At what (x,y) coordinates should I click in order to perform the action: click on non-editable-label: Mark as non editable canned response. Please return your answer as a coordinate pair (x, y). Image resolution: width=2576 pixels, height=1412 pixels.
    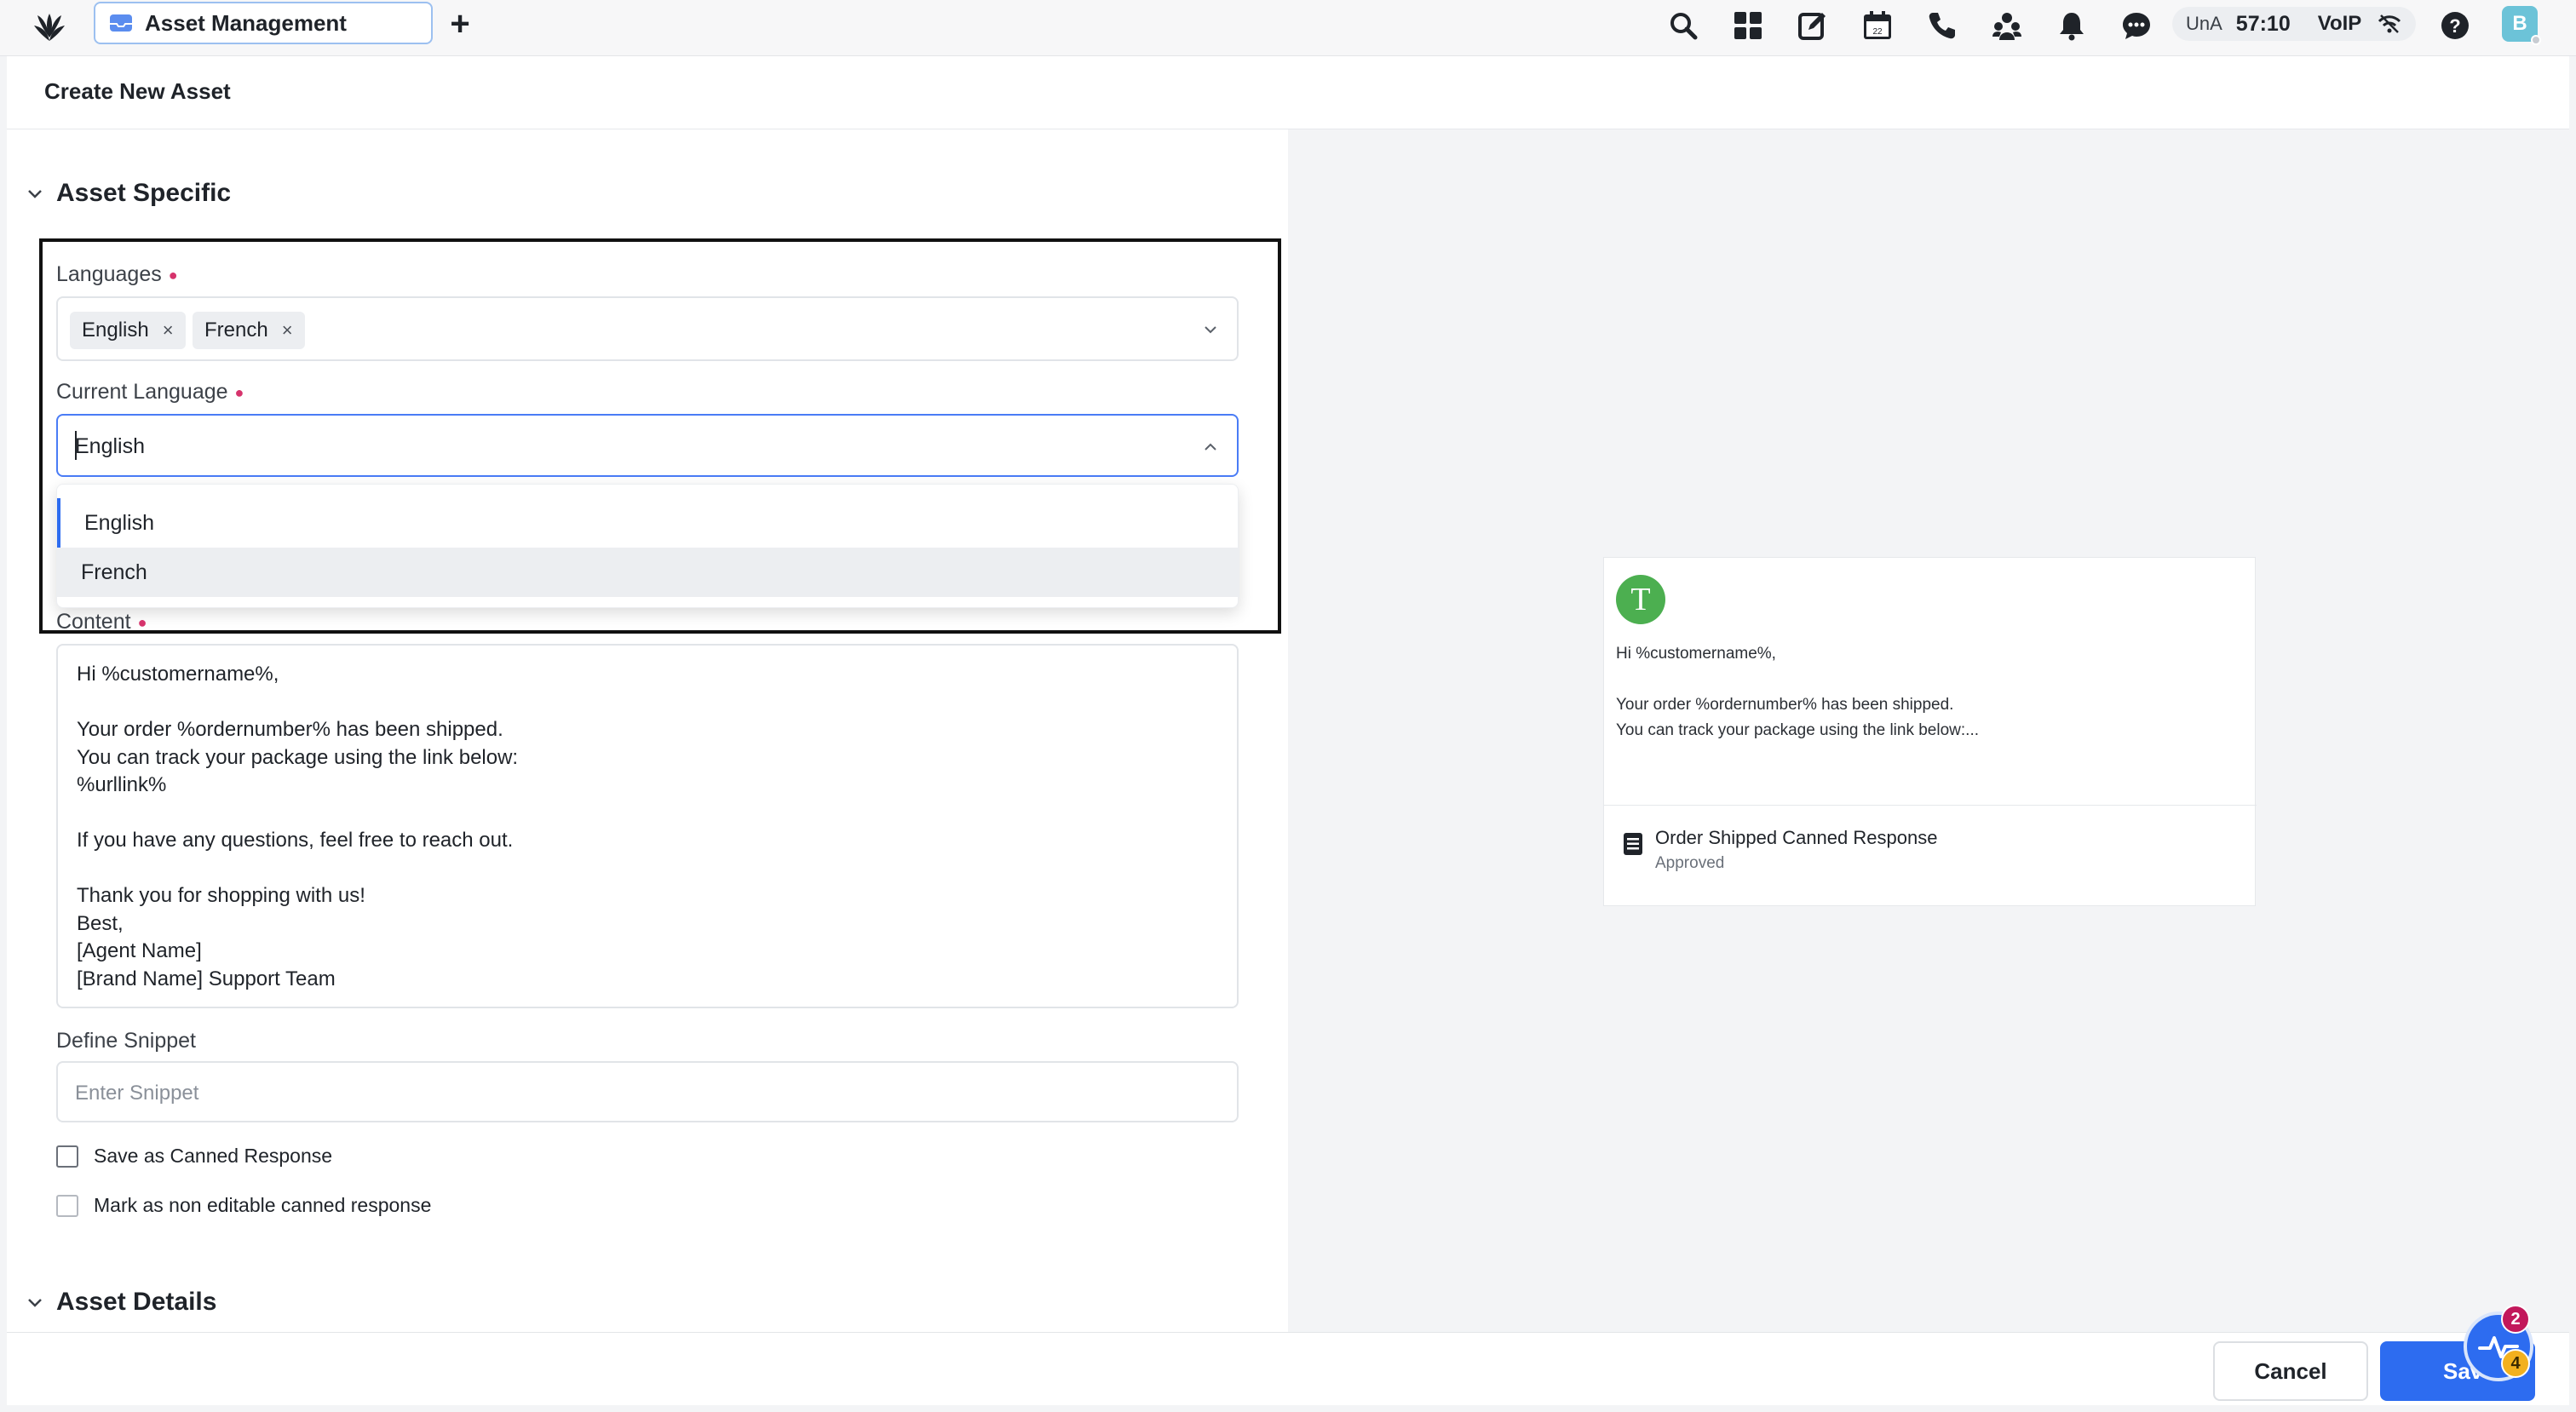
    Looking at the image, I should click on (263, 1205).